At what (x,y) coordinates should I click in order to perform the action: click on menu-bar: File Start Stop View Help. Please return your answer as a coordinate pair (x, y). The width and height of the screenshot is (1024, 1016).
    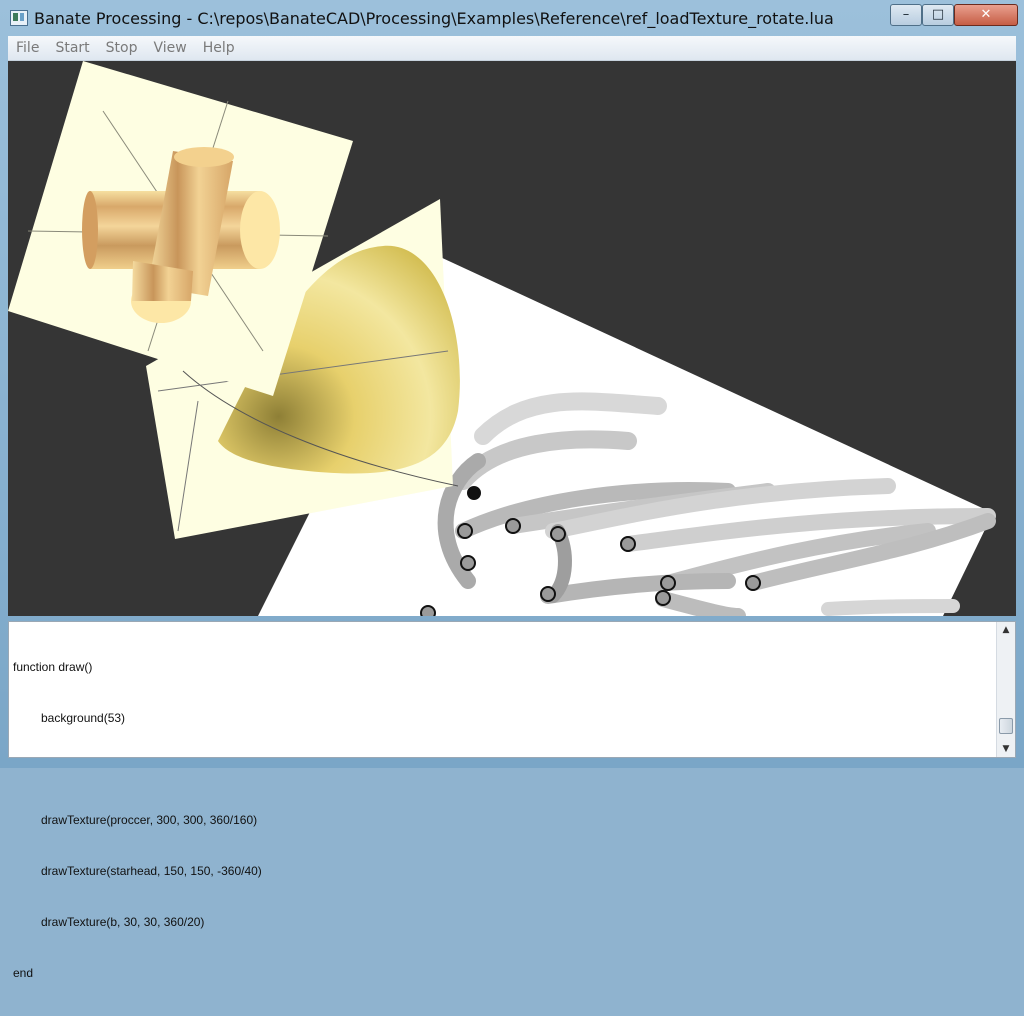
    Looking at the image, I should click on (512, 48).